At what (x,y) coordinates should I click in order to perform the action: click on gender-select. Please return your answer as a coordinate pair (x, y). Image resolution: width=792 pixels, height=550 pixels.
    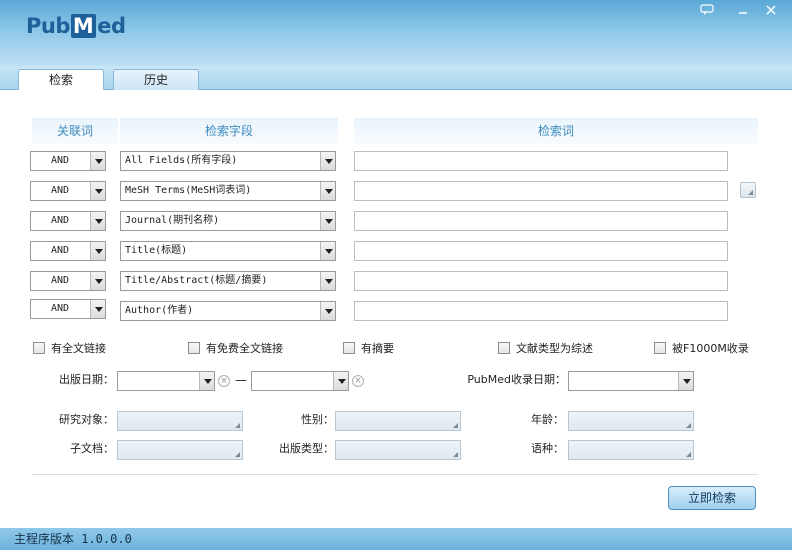
    Looking at the image, I should click on (398, 421).